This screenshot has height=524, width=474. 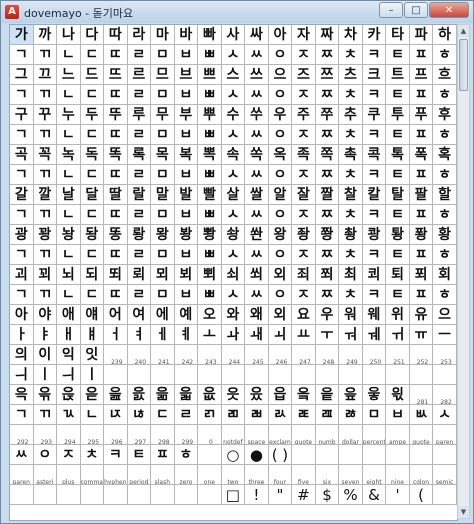 I want to click on glyph-cell: 녹, so click(x=69, y=155).